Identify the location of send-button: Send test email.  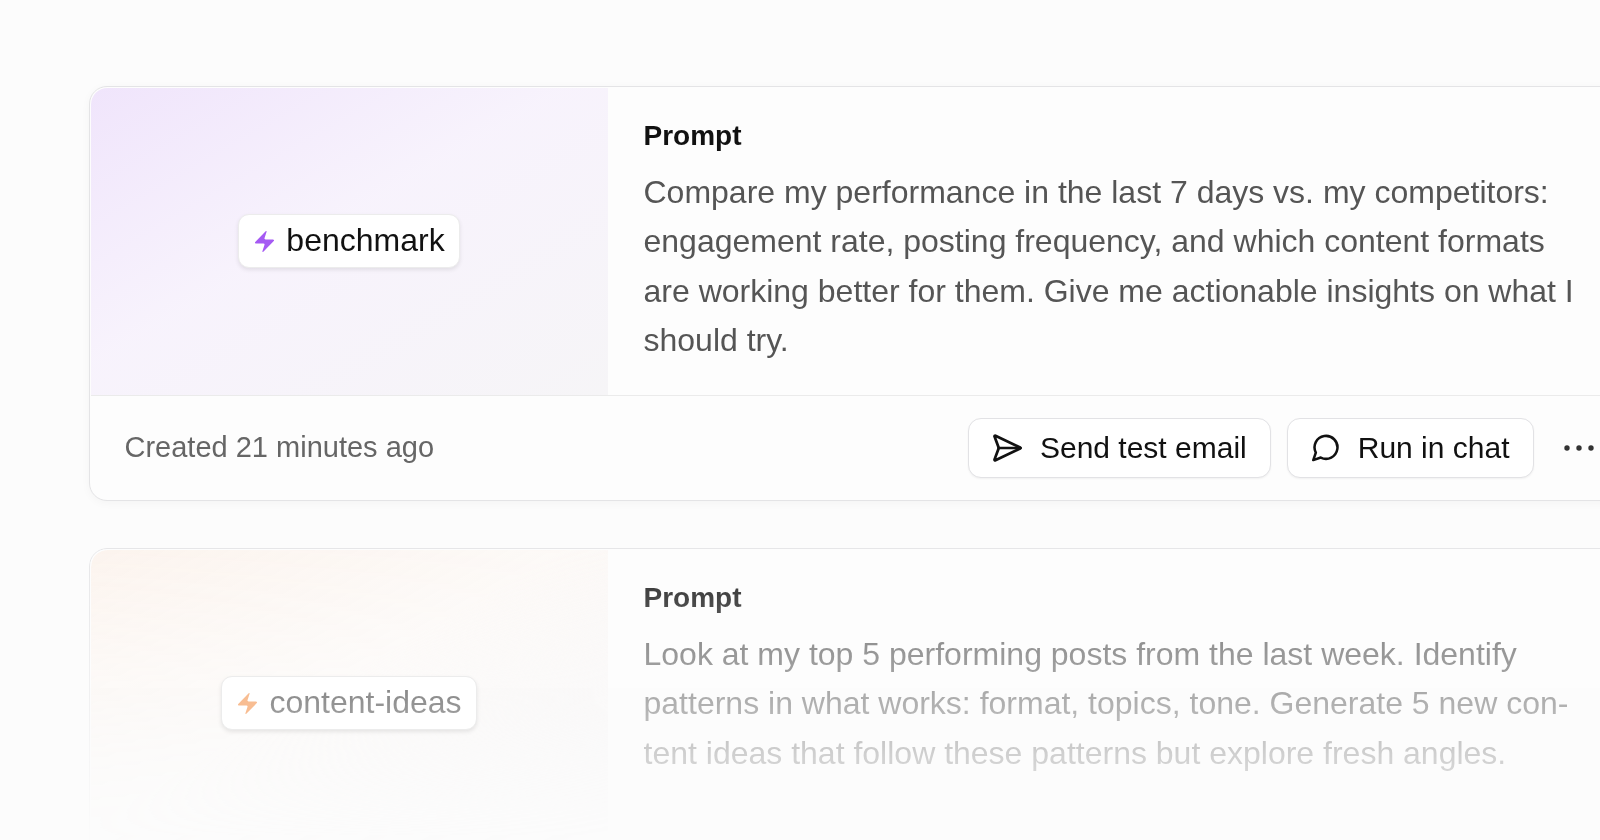
(1119, 447).